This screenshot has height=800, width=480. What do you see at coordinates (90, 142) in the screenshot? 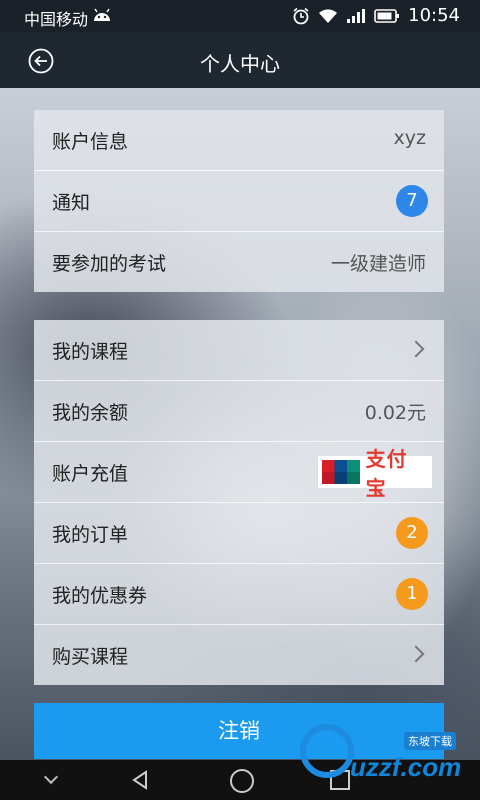
I see `row-label: 账户信息` at bounding box center [90, 142].